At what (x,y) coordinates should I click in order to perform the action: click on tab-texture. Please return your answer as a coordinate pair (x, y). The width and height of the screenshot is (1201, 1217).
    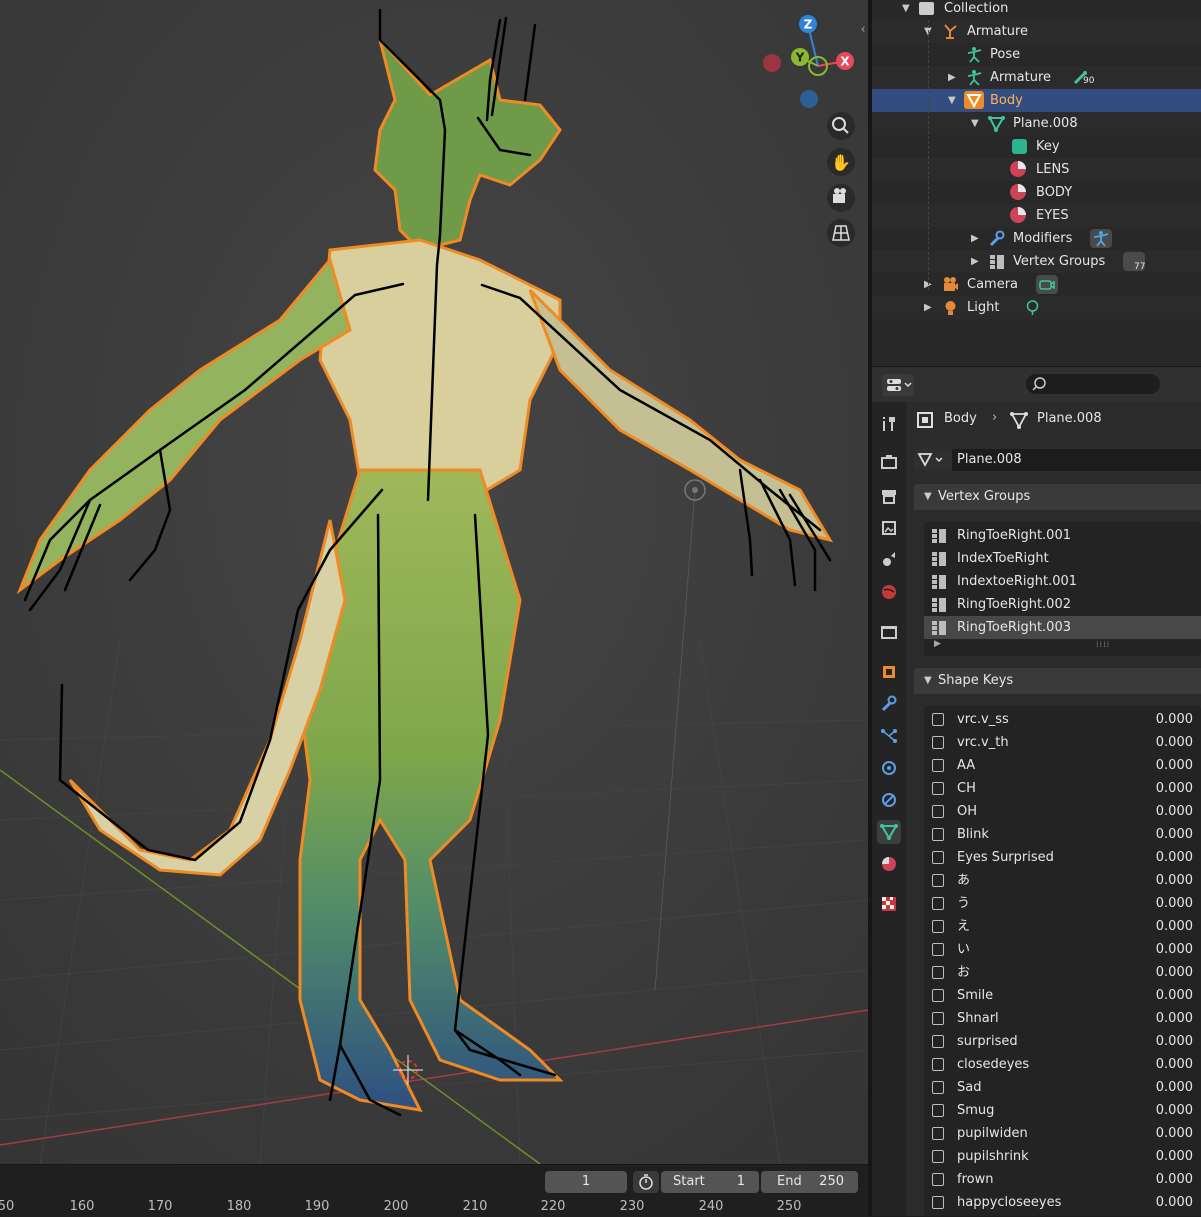
    Looking at the image, I should click on (889, 904).